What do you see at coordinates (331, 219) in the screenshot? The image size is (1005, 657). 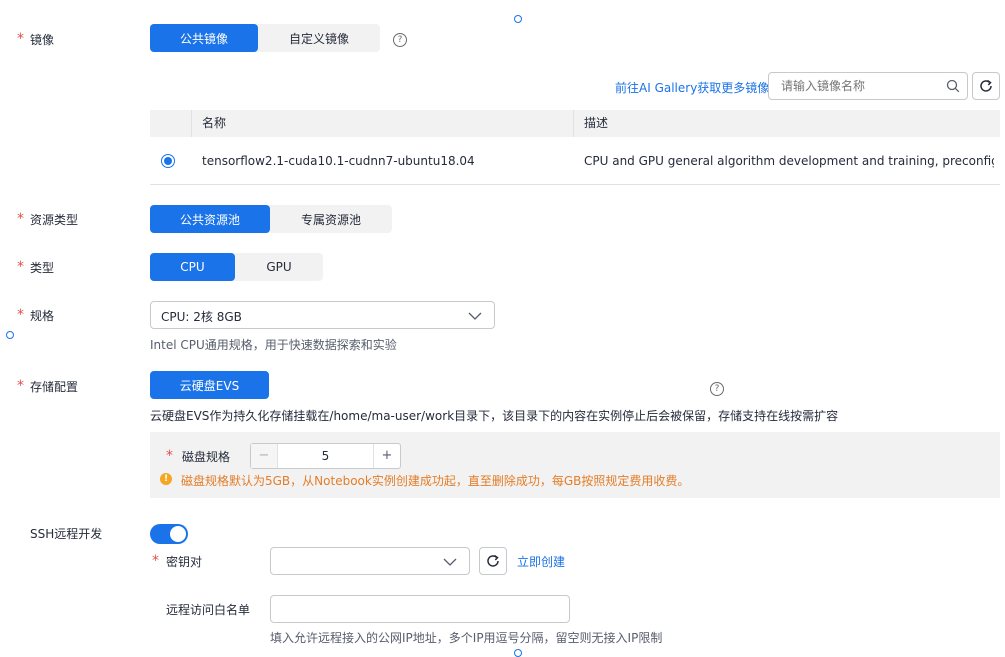 I see `dedicated-pool-option: 专属资源池` at bounding box center [331, 219].